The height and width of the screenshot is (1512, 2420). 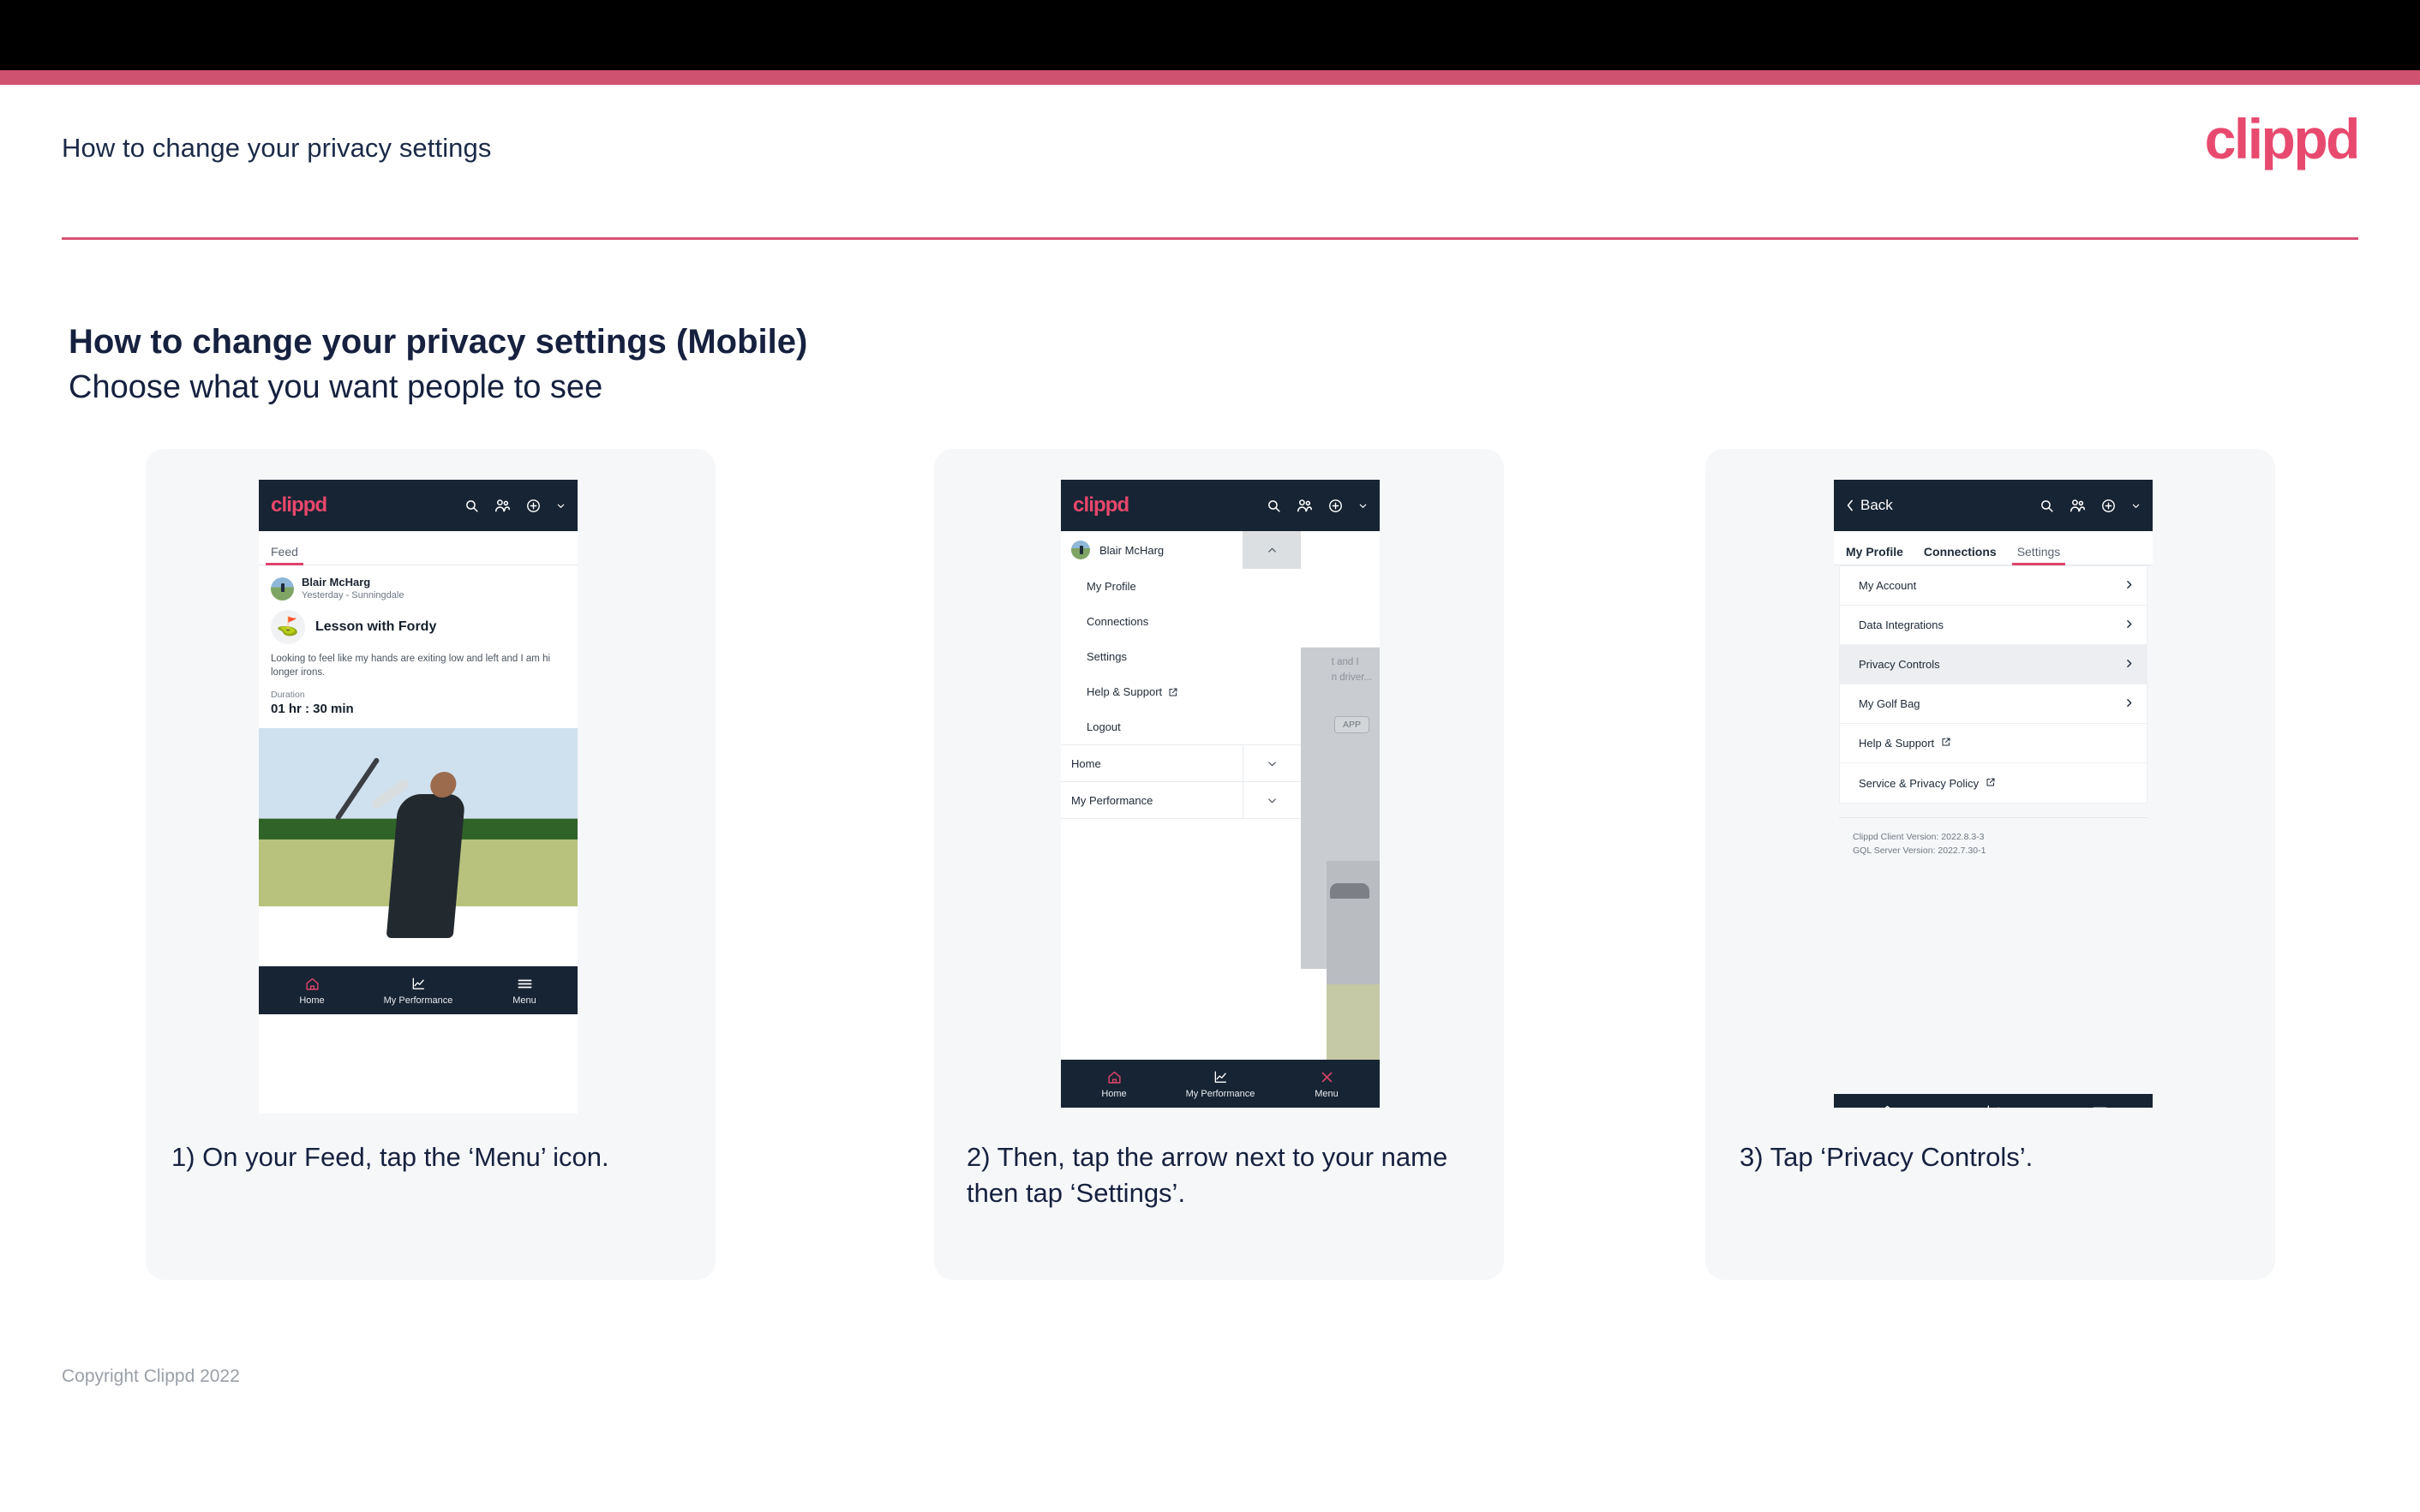 I want to click on menu-user-row: Blair McHarg, so click(x=1181, y=550).